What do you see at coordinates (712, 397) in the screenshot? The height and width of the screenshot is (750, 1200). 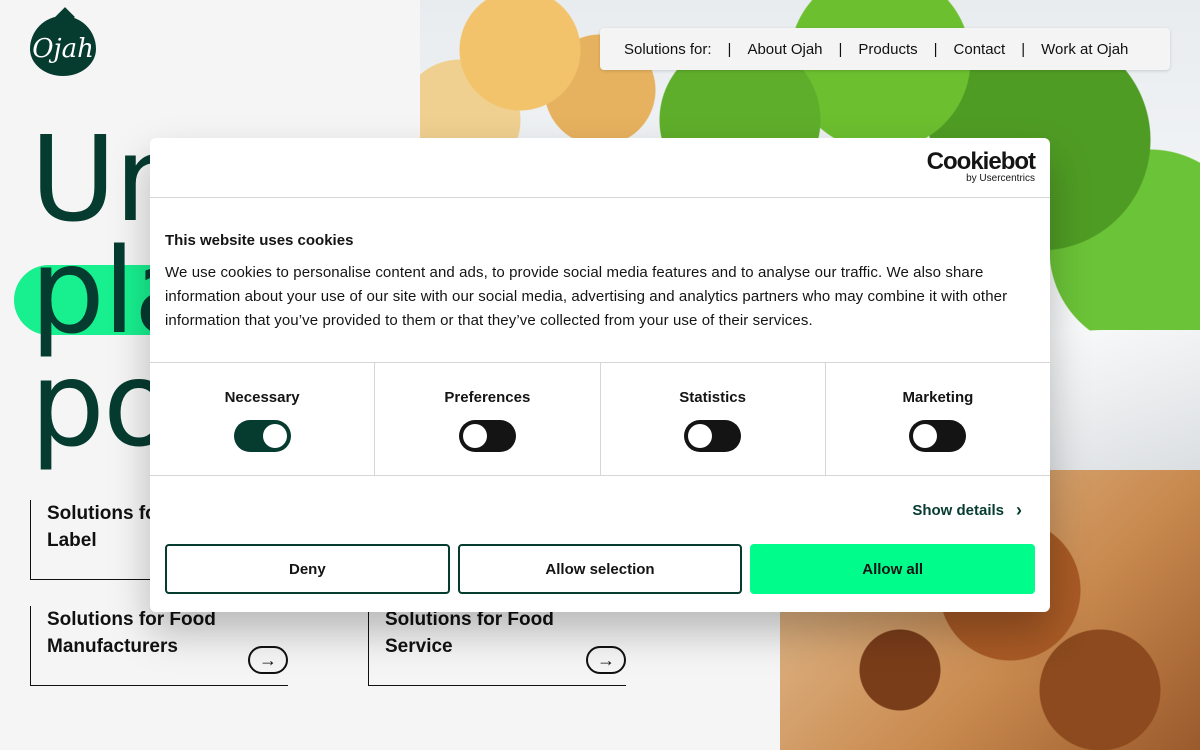 I see `toggle-label: Statistics` at bounding box center [712, 397].